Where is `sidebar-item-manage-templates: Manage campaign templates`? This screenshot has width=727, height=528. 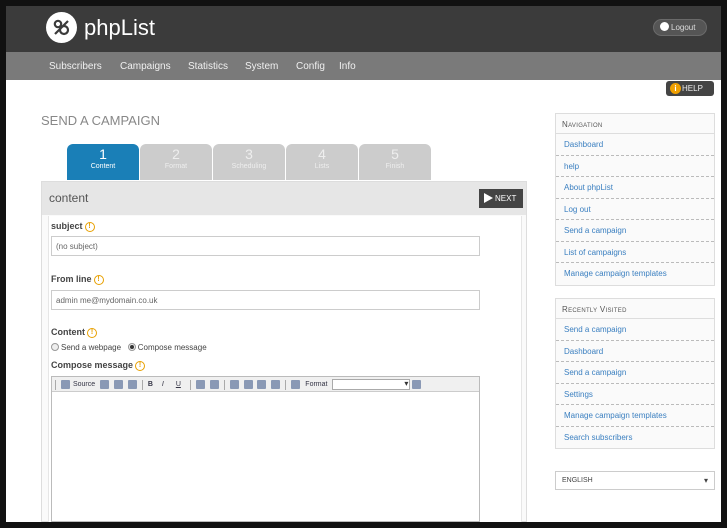 sidebar-item-manage-templates: Manage campaign templates is located at coordinates (635, 274).